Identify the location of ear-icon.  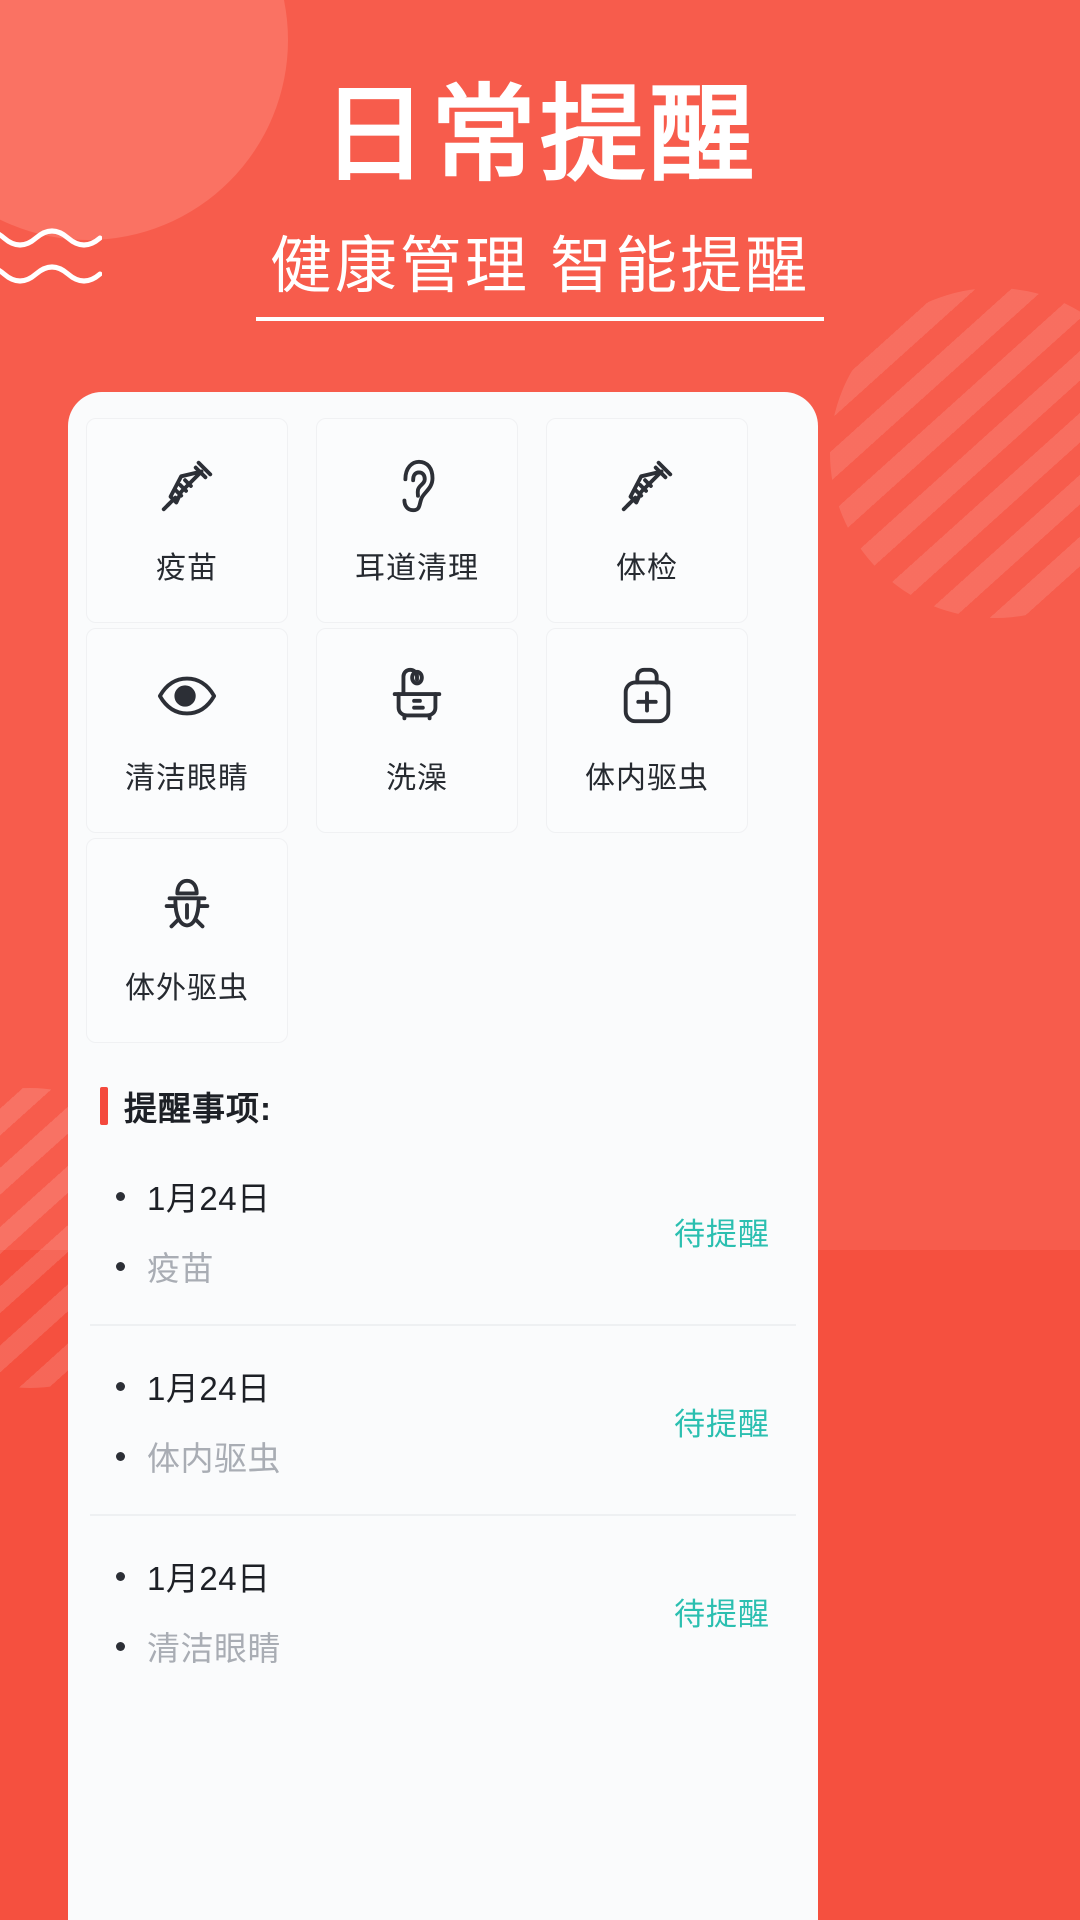
(418, 485).